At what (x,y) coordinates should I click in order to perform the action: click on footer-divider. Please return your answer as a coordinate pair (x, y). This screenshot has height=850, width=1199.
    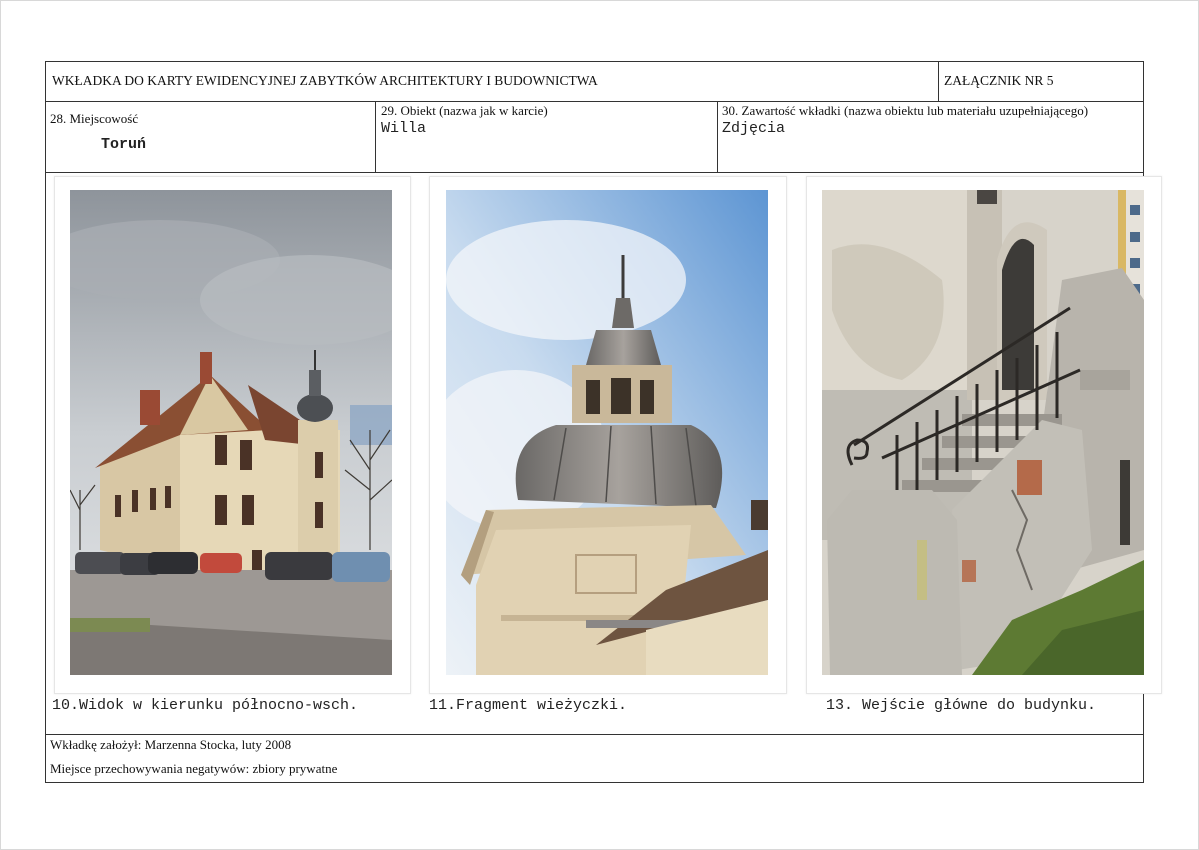
    Looking at the image, I should click on (594, 734).